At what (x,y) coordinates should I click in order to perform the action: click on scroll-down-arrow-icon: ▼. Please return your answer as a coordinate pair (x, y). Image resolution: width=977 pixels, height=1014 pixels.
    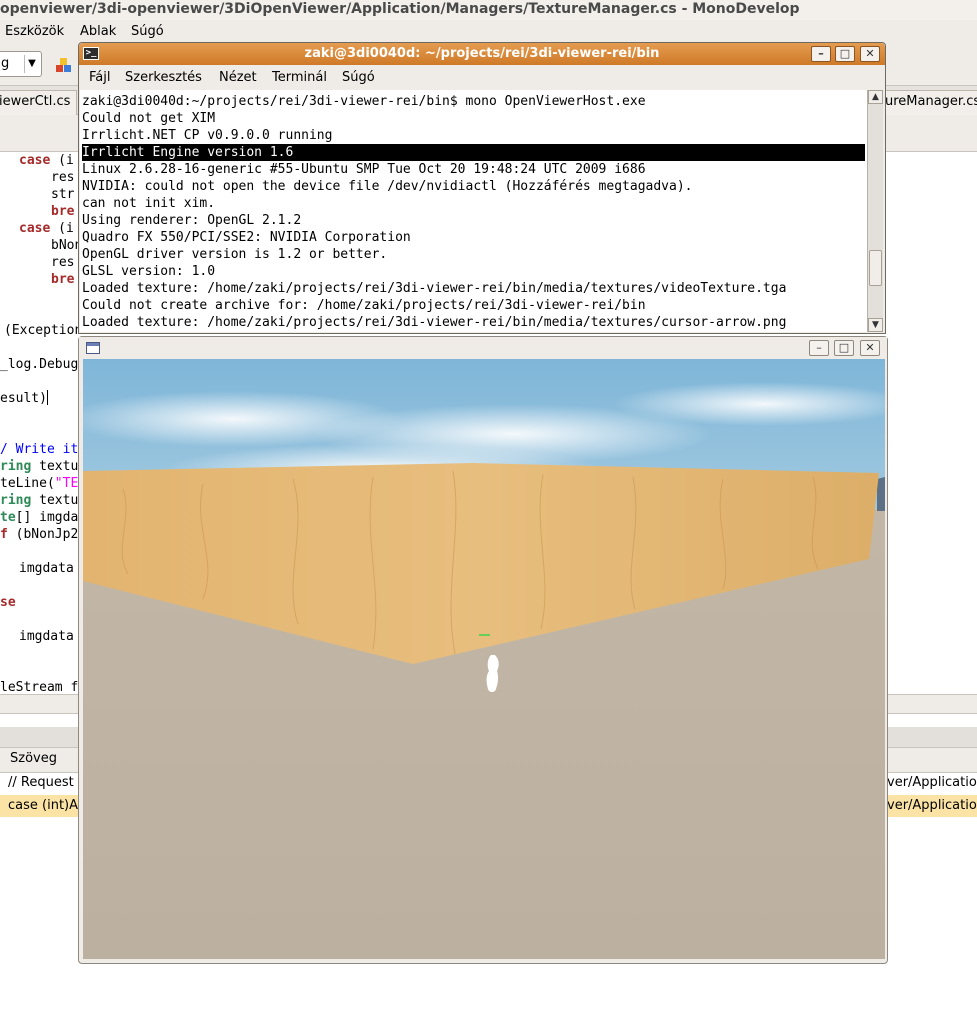
    Looking at the image, I should click on (875, 325).